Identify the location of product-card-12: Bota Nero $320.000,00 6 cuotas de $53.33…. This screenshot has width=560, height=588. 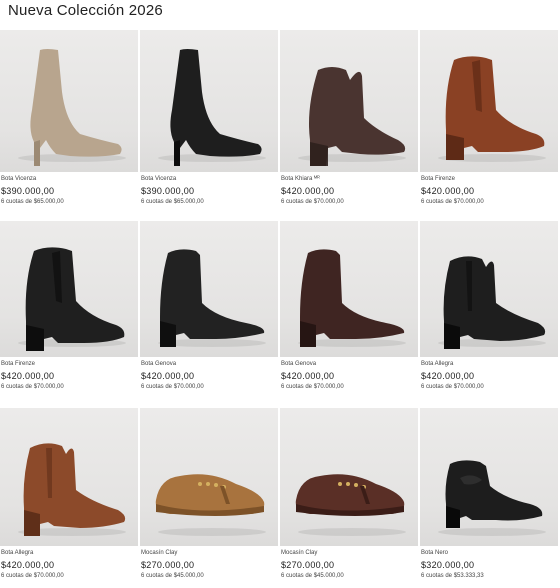
(489, 496).